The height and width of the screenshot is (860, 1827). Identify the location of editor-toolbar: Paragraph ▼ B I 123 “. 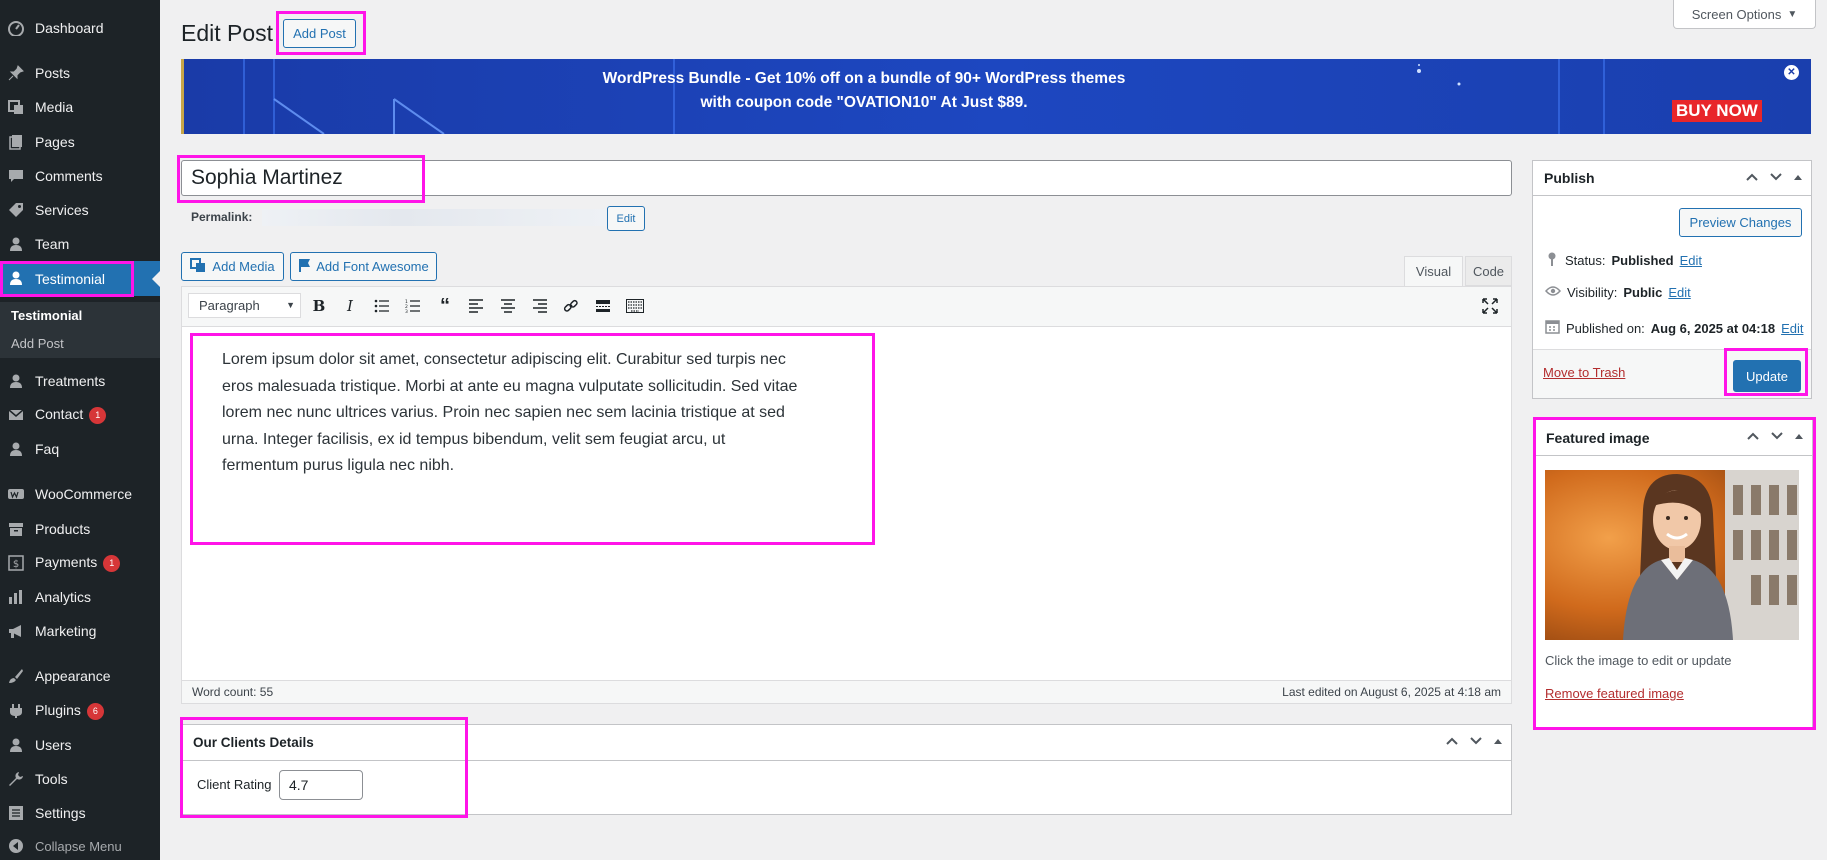
(846, 307).